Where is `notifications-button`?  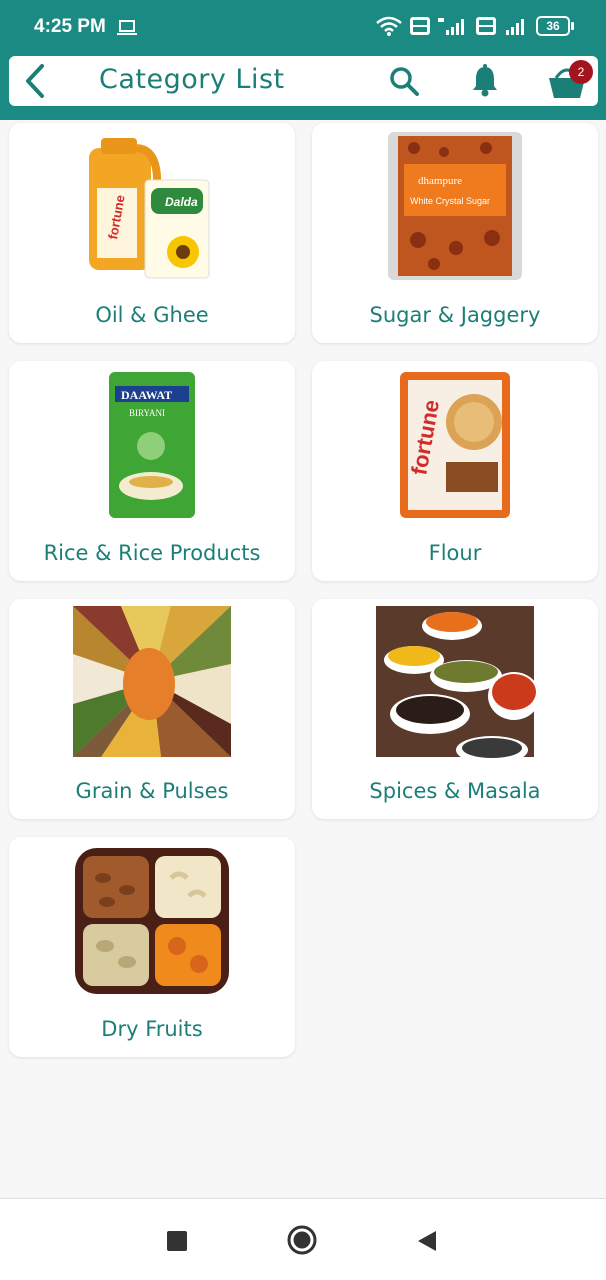 notifications-button is located at coordinates (485, 81).